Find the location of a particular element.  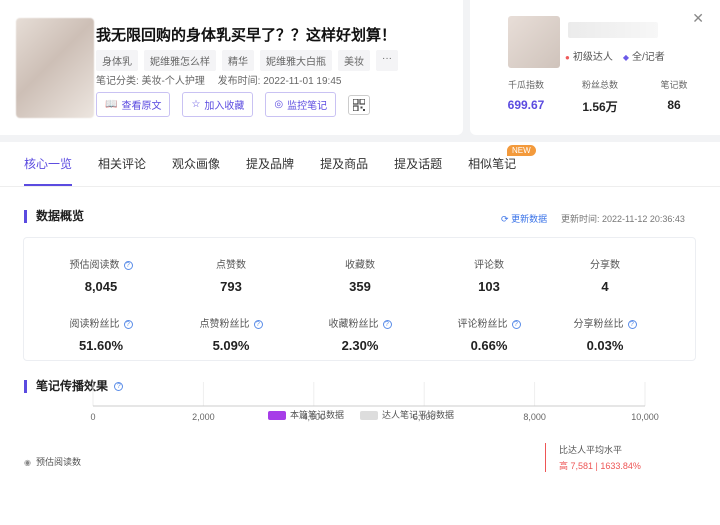

metric-label: 收藏数 is located at coordinates (360, 265).